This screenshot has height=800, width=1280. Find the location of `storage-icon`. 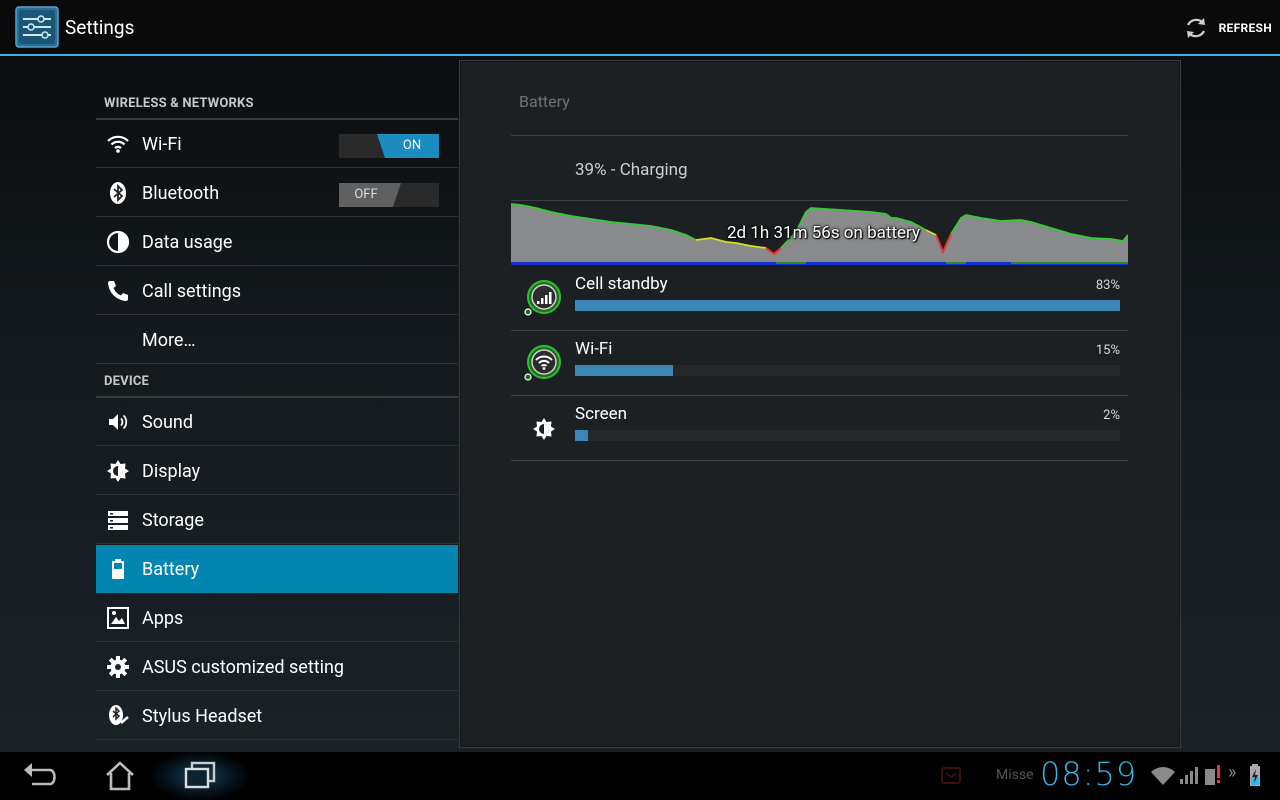

storage-icon is located at coordinates (118, 520).